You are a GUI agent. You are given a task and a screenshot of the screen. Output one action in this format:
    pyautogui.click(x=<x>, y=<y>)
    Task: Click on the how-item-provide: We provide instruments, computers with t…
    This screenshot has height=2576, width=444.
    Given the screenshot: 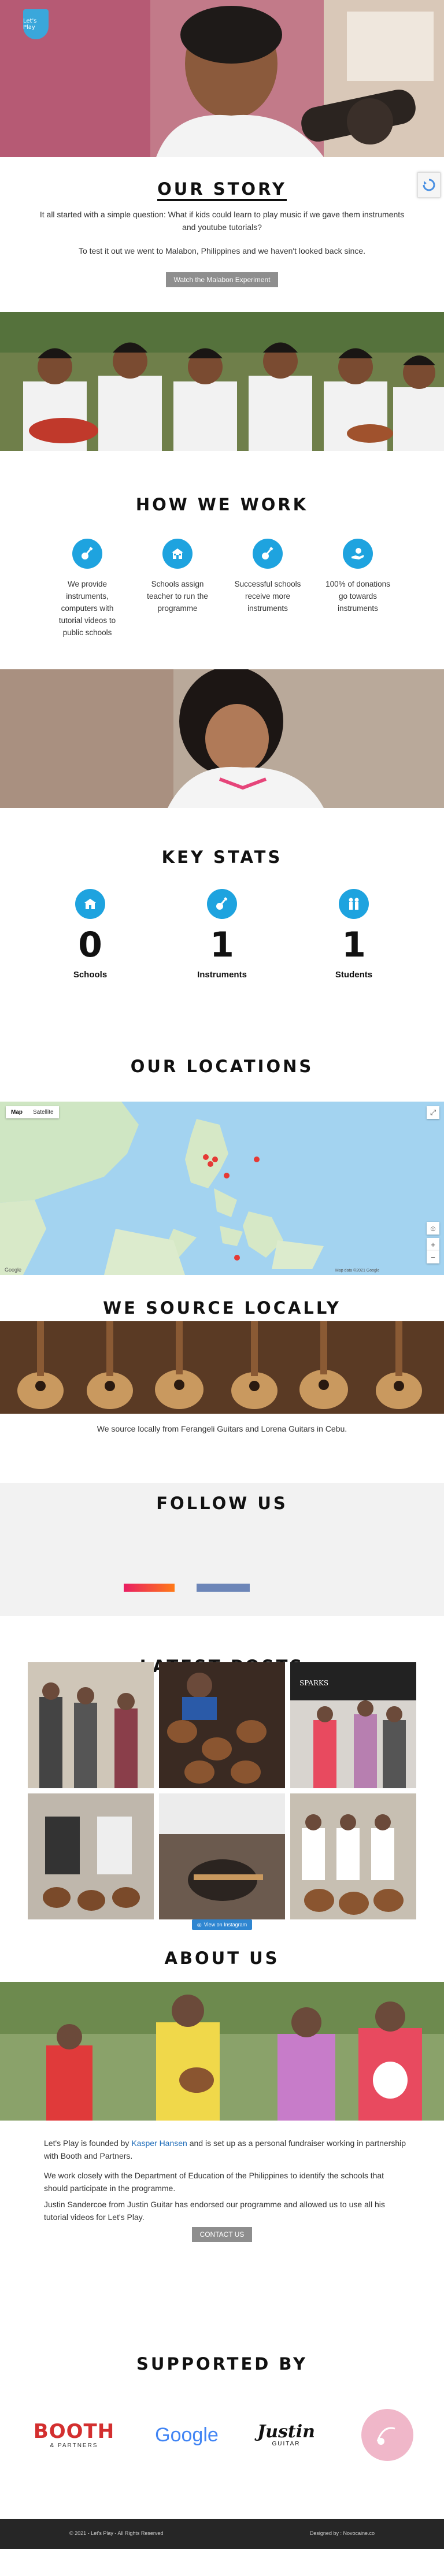 What is the action you would take?
    pyautogui.click(x=87, y=589)
    